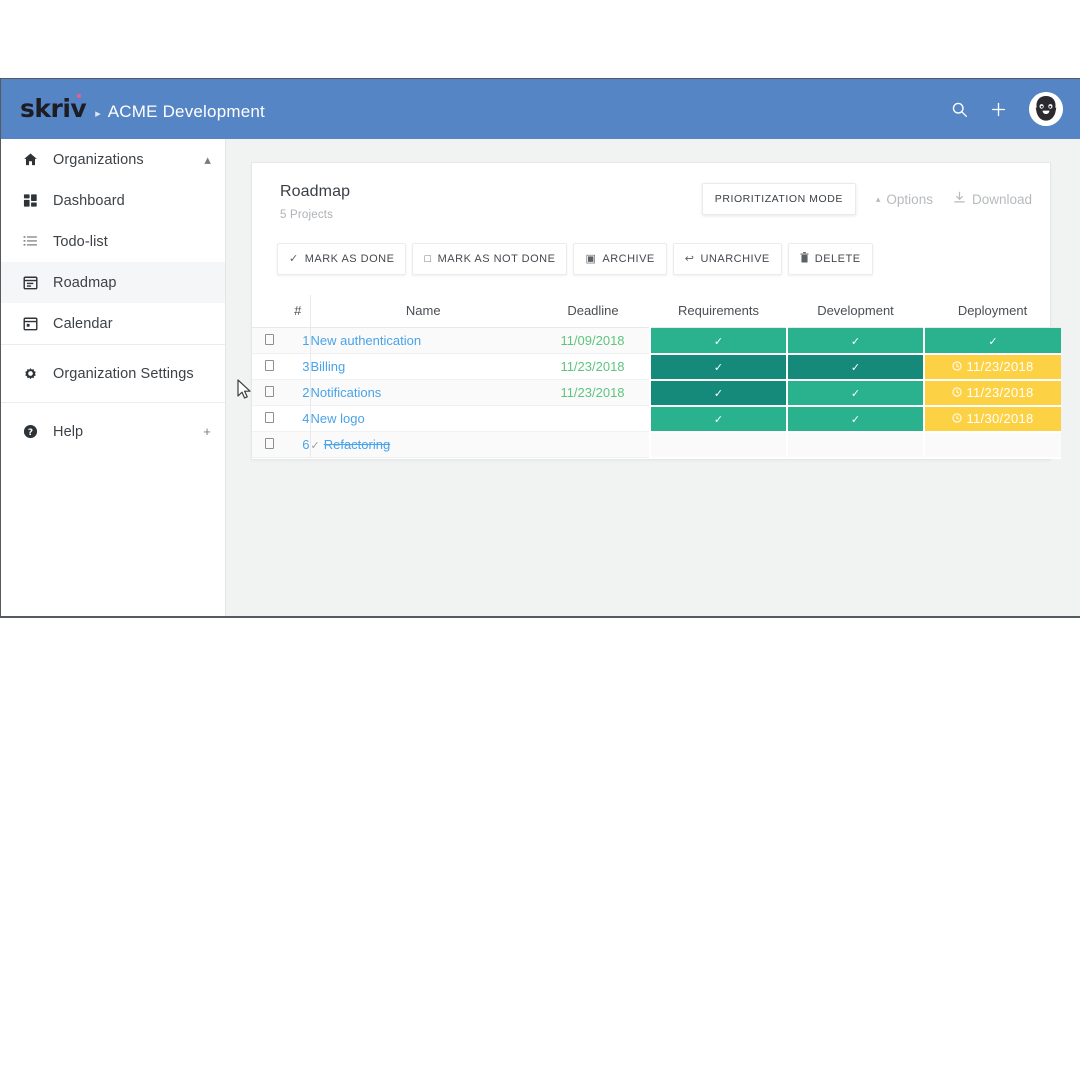 The height and width of the screenshot is (1080, 1080). What do you see at coordinates (83, 323) in the screenshot?
I see `sidebar-label-calendar: Calendar` at bounding box center [83, 323].